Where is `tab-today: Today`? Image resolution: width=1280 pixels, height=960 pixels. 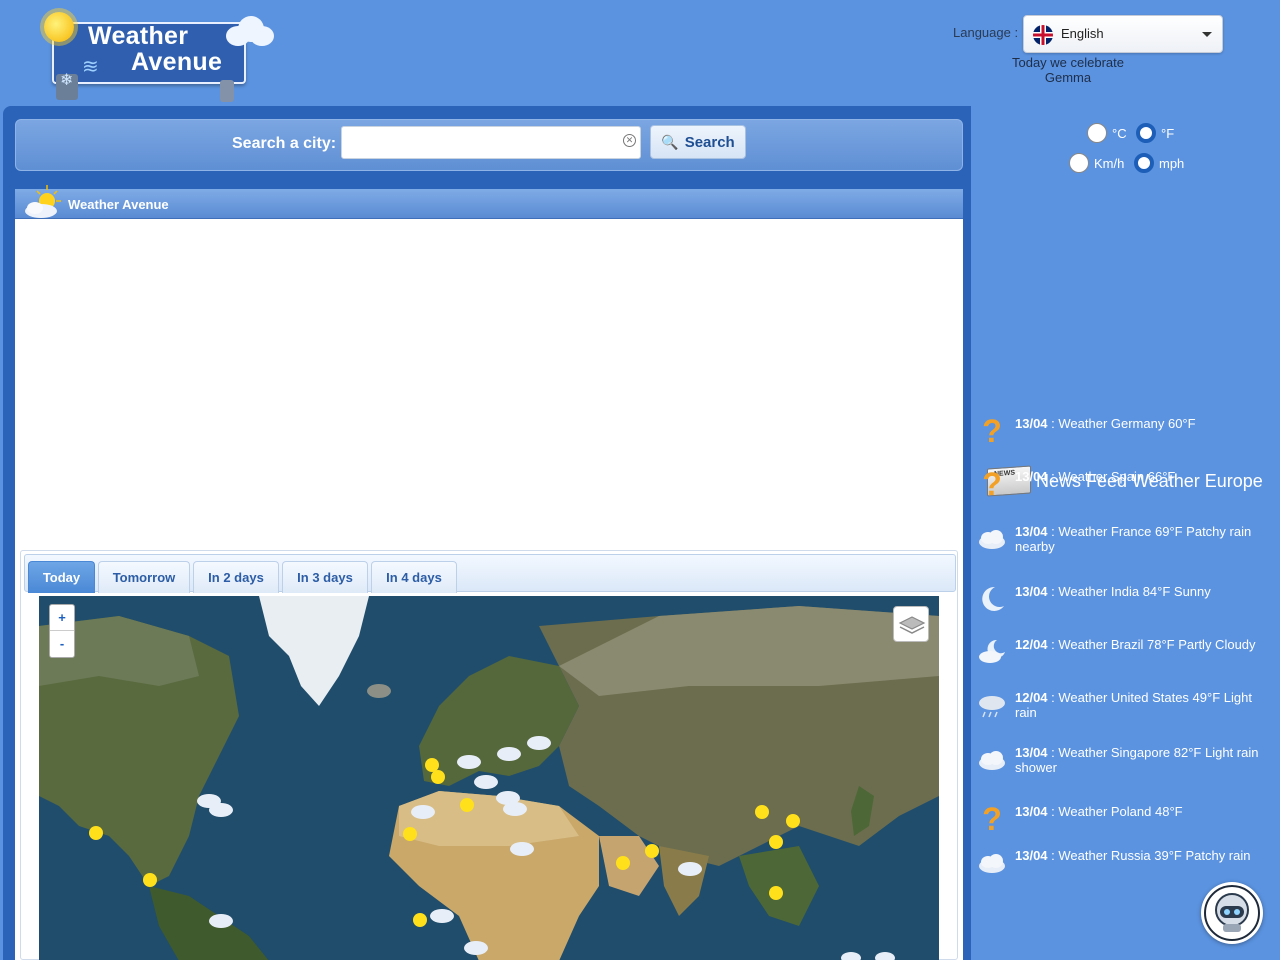 tab-today: Today is located at coordinates (61, 577).